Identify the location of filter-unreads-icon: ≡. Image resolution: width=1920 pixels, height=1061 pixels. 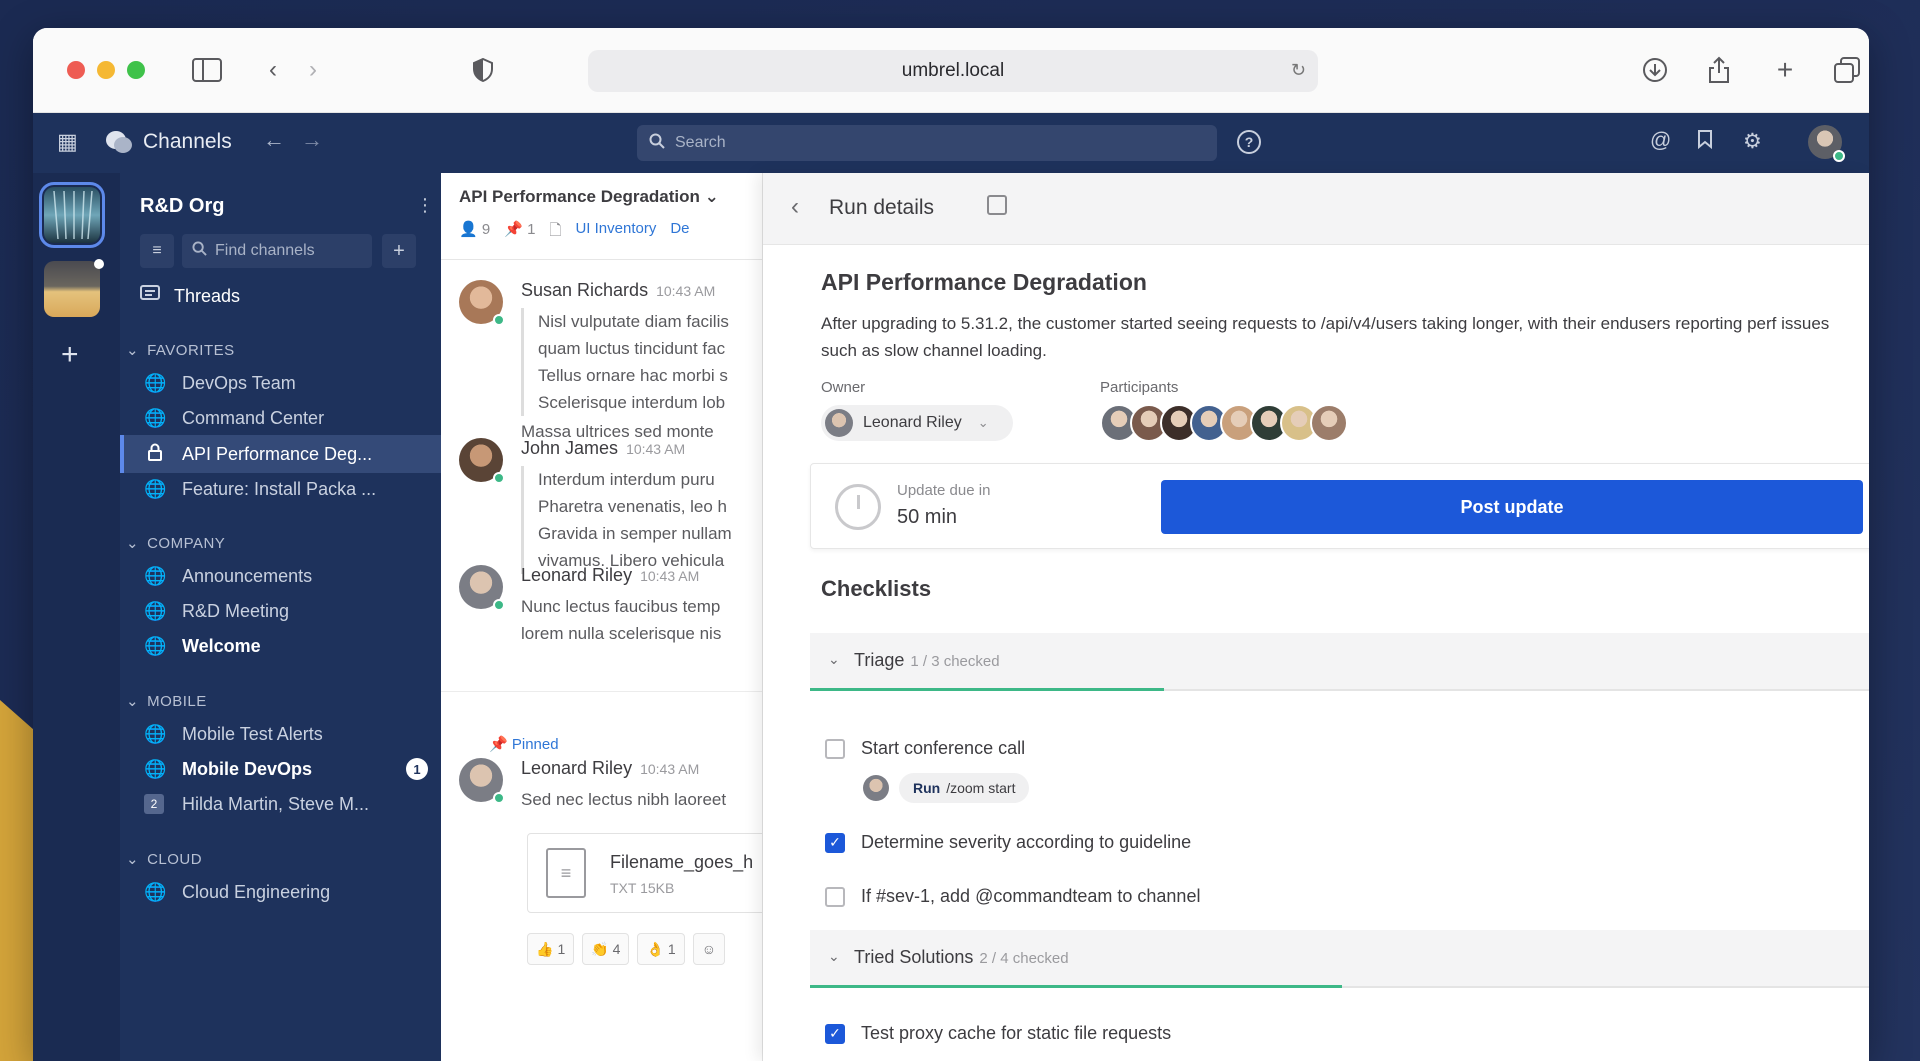
(157, 251).